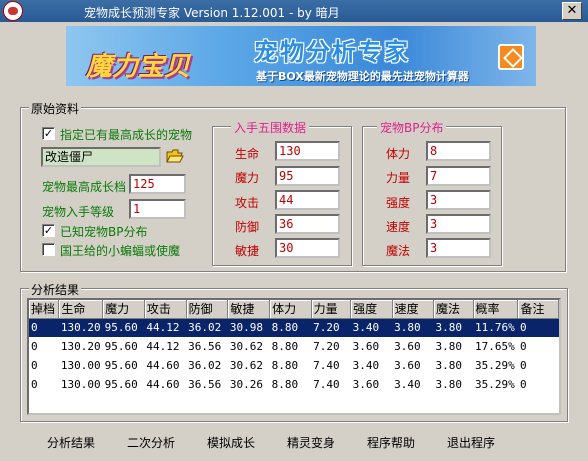  What do you see at coordinates (247, 251) in the screenshot?
I see `stat-label-agi: 敏捷` at bounding box center [247, 251].